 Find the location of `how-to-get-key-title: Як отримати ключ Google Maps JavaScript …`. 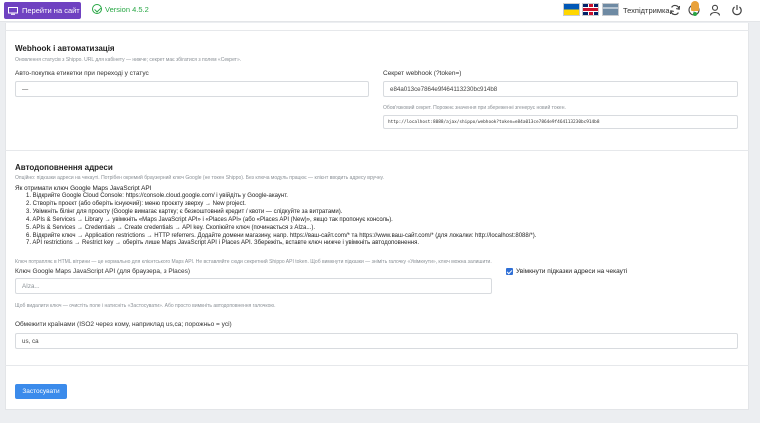

how-to-get-key-title: Як отримати ключ Google Maps JavaScript … is located at coordinates (83, 188).